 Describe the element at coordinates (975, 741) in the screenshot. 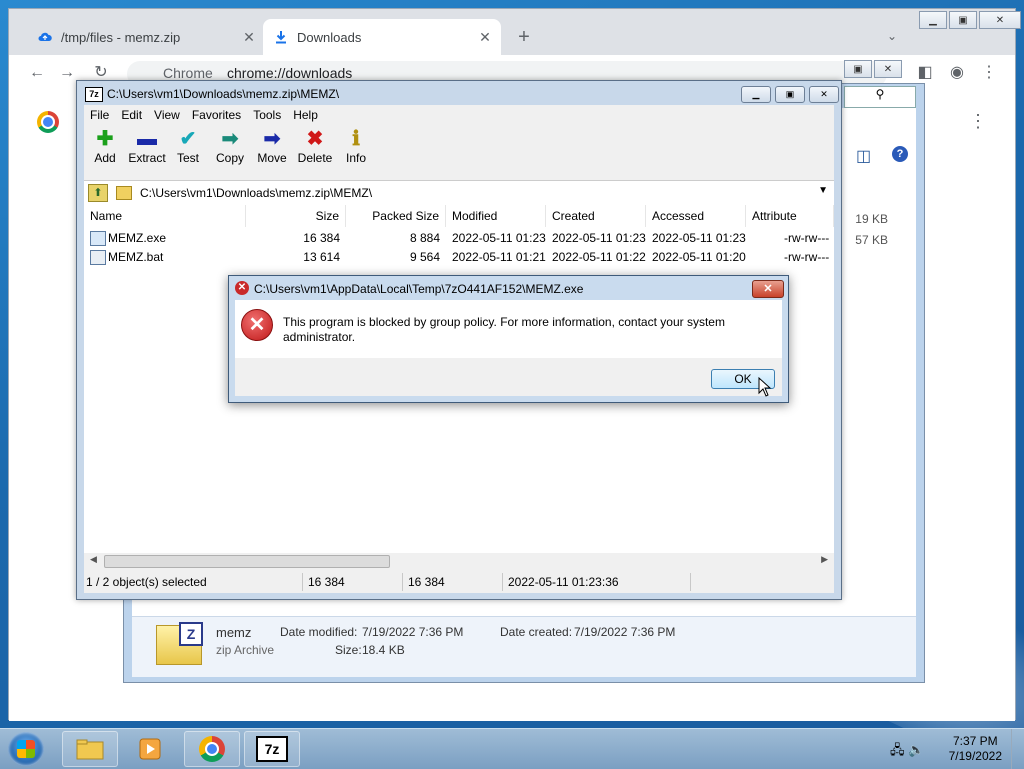

I see `clock-time: 7:37 PM` at that location.